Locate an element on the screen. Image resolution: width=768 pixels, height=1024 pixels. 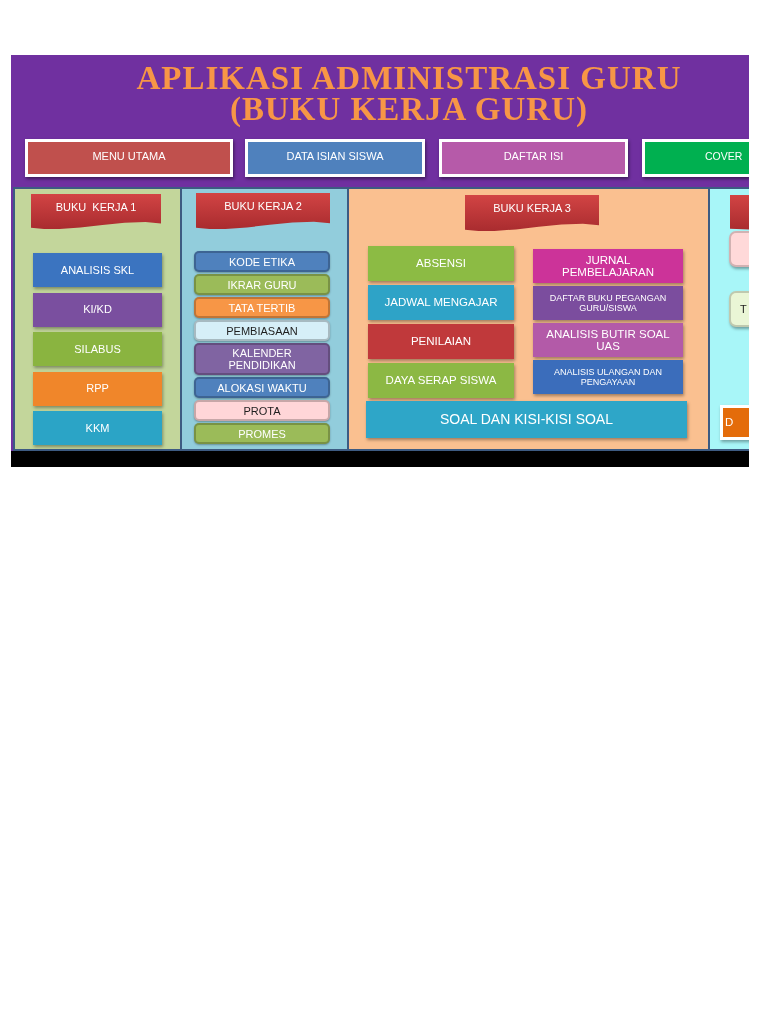
menu-button: ALOKASI WAKTU is located at coordinates (262, 387).